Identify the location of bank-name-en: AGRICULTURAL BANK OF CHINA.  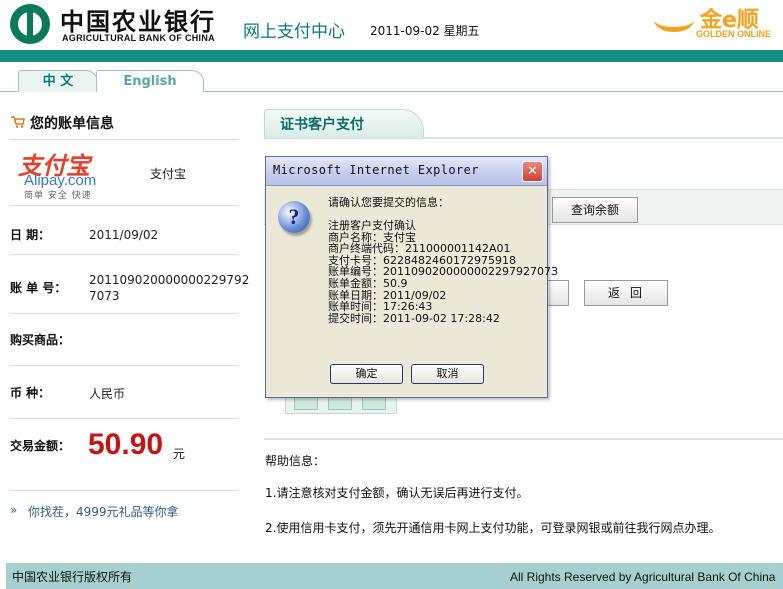
(138, 38).